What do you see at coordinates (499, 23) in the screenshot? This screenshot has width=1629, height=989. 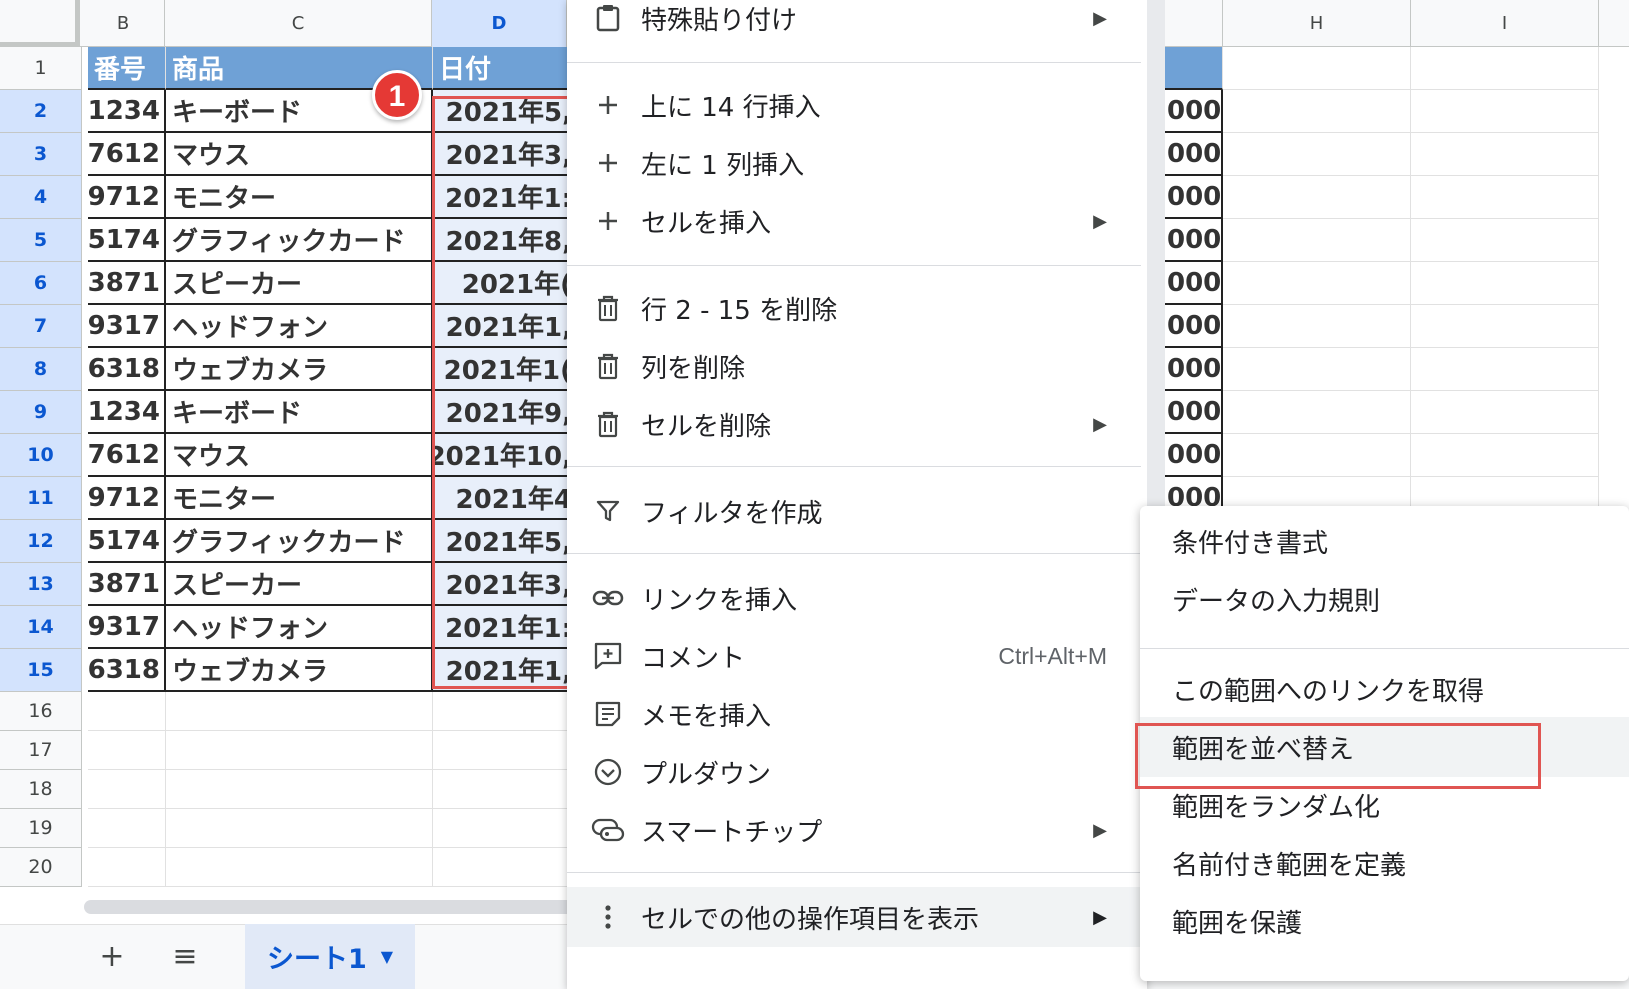 I see `column-header-d: D` at bounding box center [499, 23].